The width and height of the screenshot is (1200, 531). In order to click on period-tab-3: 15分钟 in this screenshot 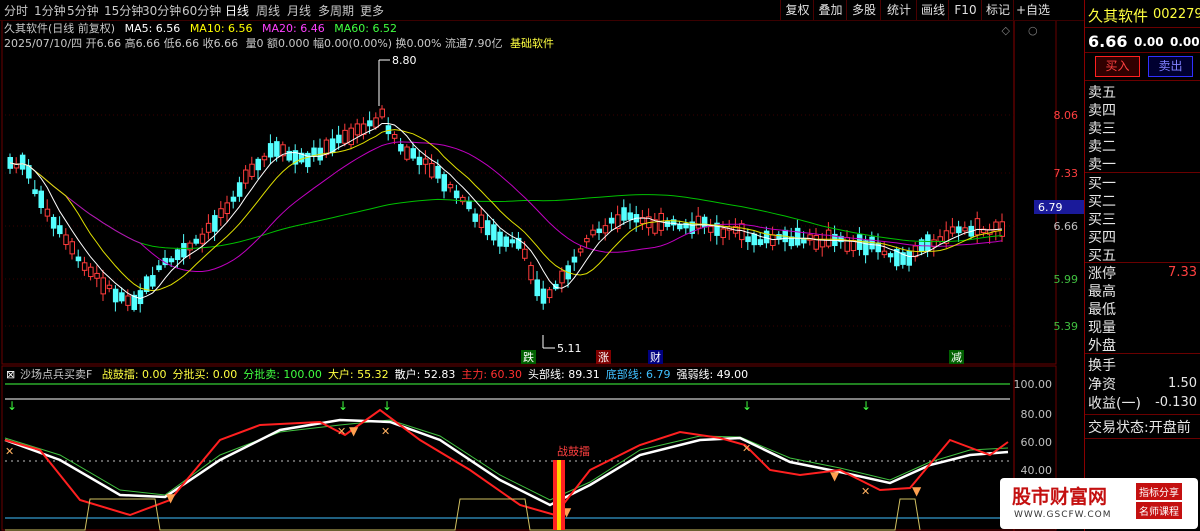, I will do `click(123, 10)`.